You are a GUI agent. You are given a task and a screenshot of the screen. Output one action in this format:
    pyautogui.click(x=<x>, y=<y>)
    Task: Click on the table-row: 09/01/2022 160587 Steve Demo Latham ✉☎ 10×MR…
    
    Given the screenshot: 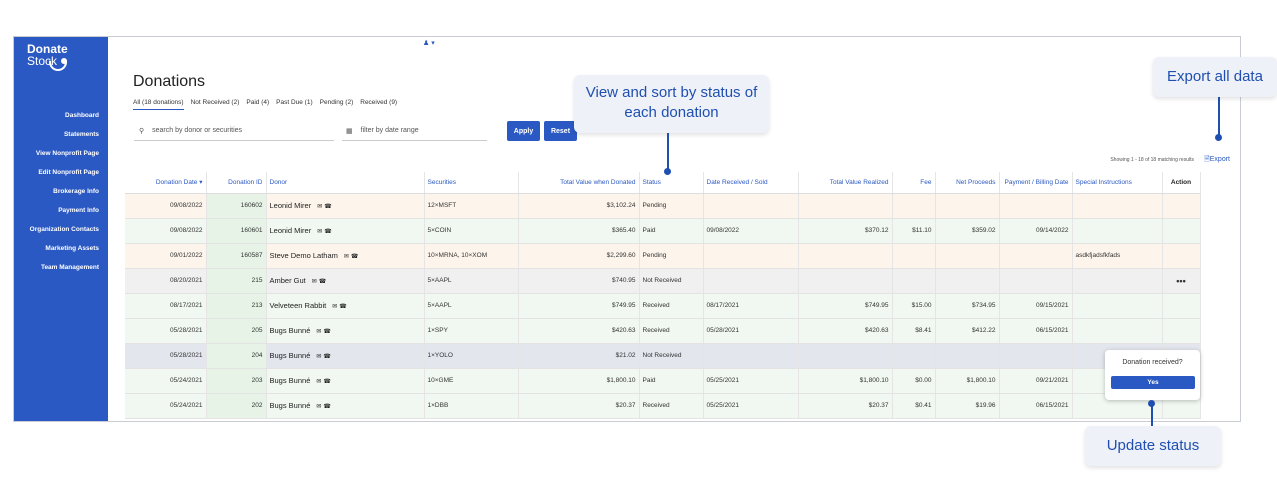 What is the action you would take?
    pyautogui.click(x=663, y=256)
    